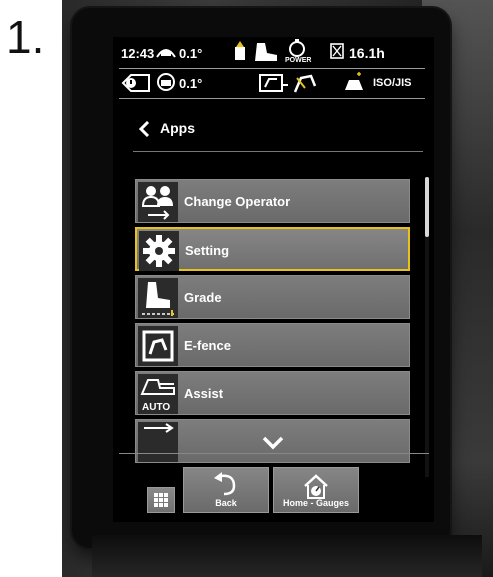 The image size is (493, 577). I want to click on machine-boom-icon, so click(273, 83).